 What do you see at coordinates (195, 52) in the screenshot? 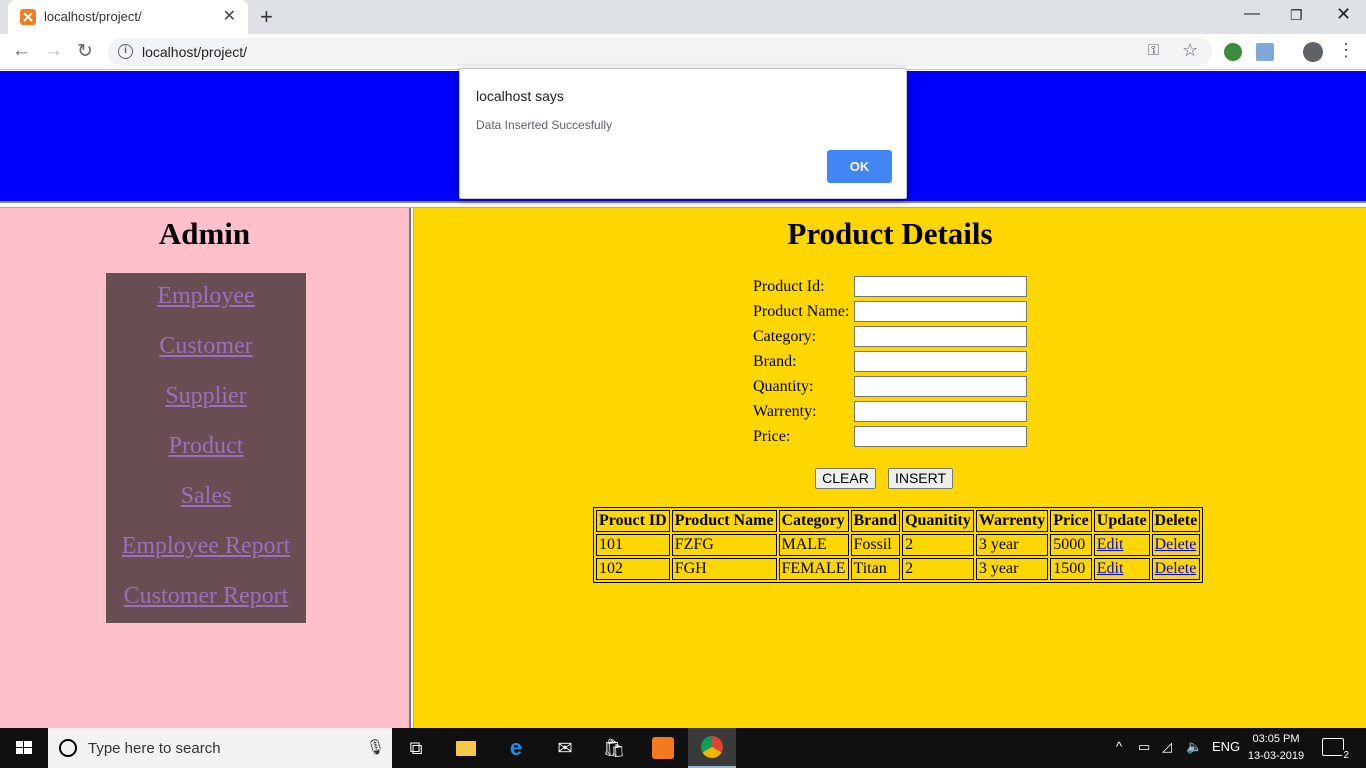
I see `url-text: localhost/project/` at bounding box center [195, 52].